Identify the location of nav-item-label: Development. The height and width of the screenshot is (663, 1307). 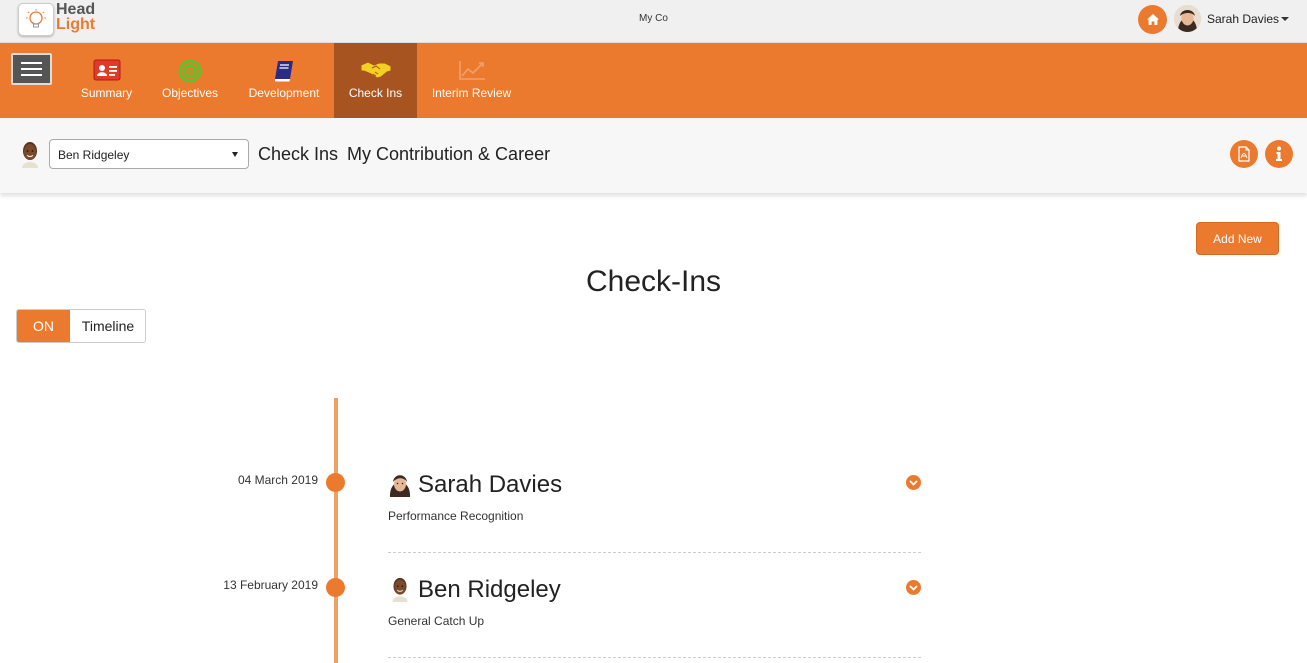
(284, 93).